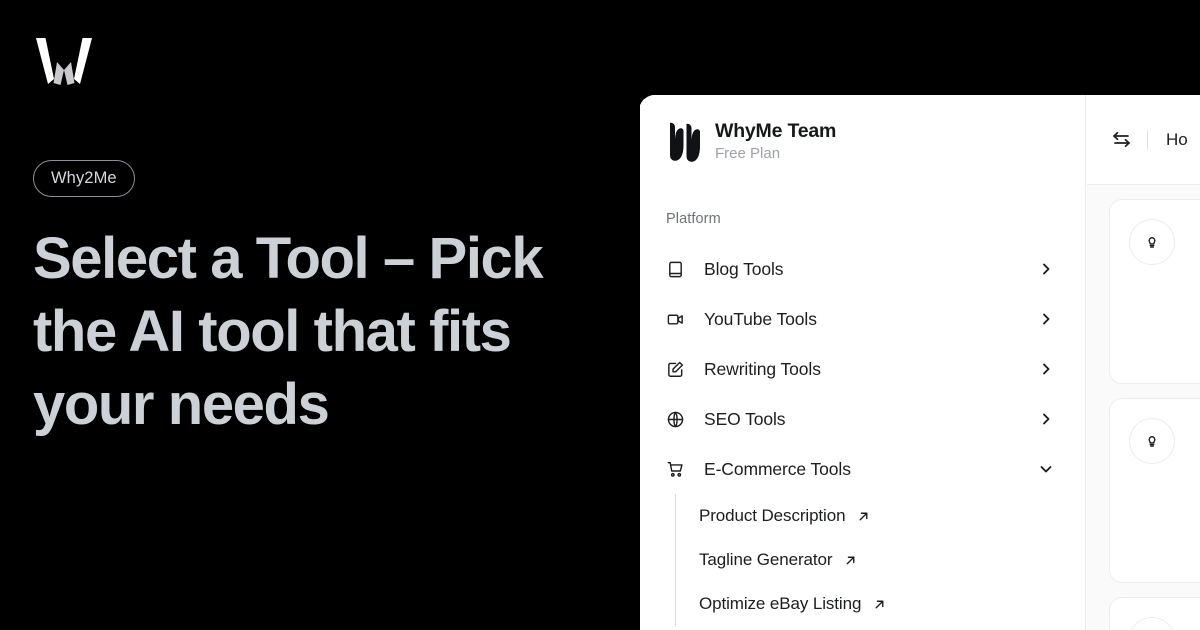 The width and height of the screenshot is (1200, 630). What do you see at coordinates (64, 64) in the screenshot?
I see `whyme-w-logo-icon` at bounding box center [64, 64].